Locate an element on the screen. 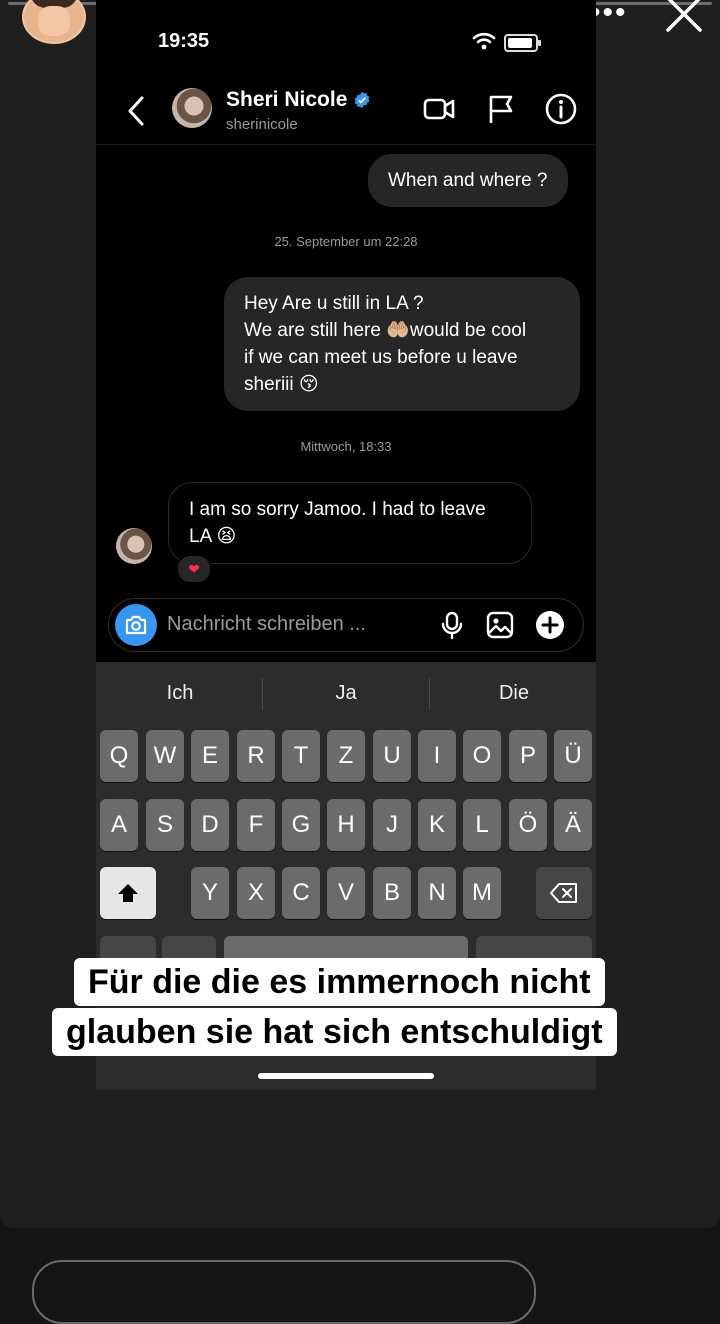  key: D is located at coordinates (210, 825).